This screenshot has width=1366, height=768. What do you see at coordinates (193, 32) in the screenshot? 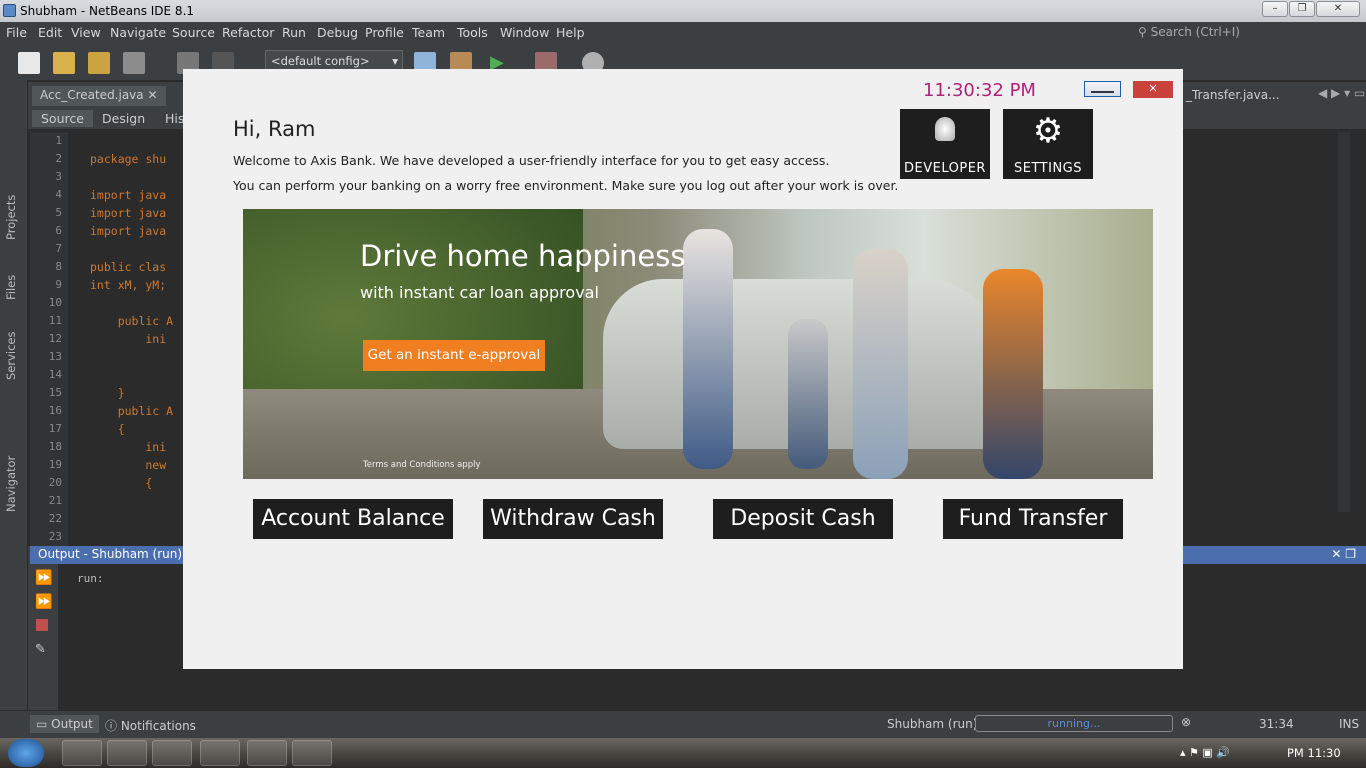
I see `menu-source: Source` at bounding box center [193, 32].